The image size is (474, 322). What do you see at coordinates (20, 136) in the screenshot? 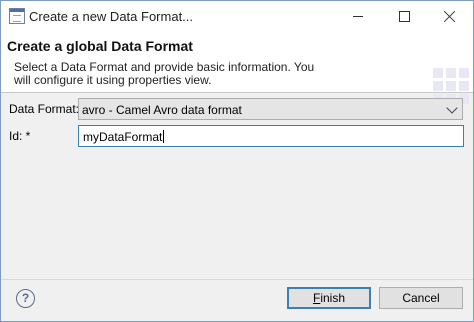
I see `id-label: Id: *` at bounding box center [20, 136].